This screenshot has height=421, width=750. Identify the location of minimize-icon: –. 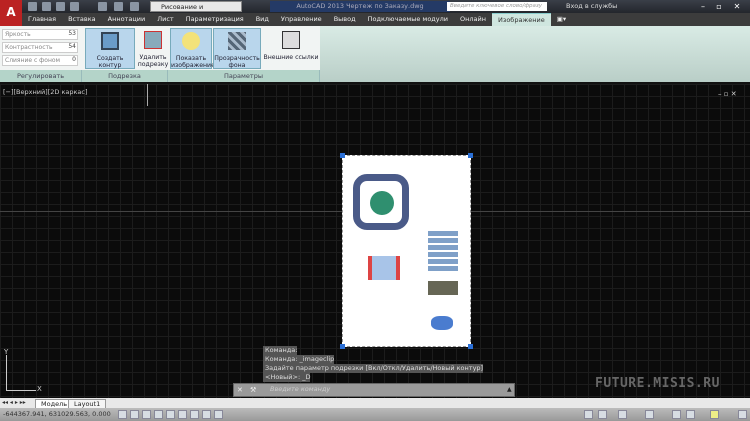
(703, 6).